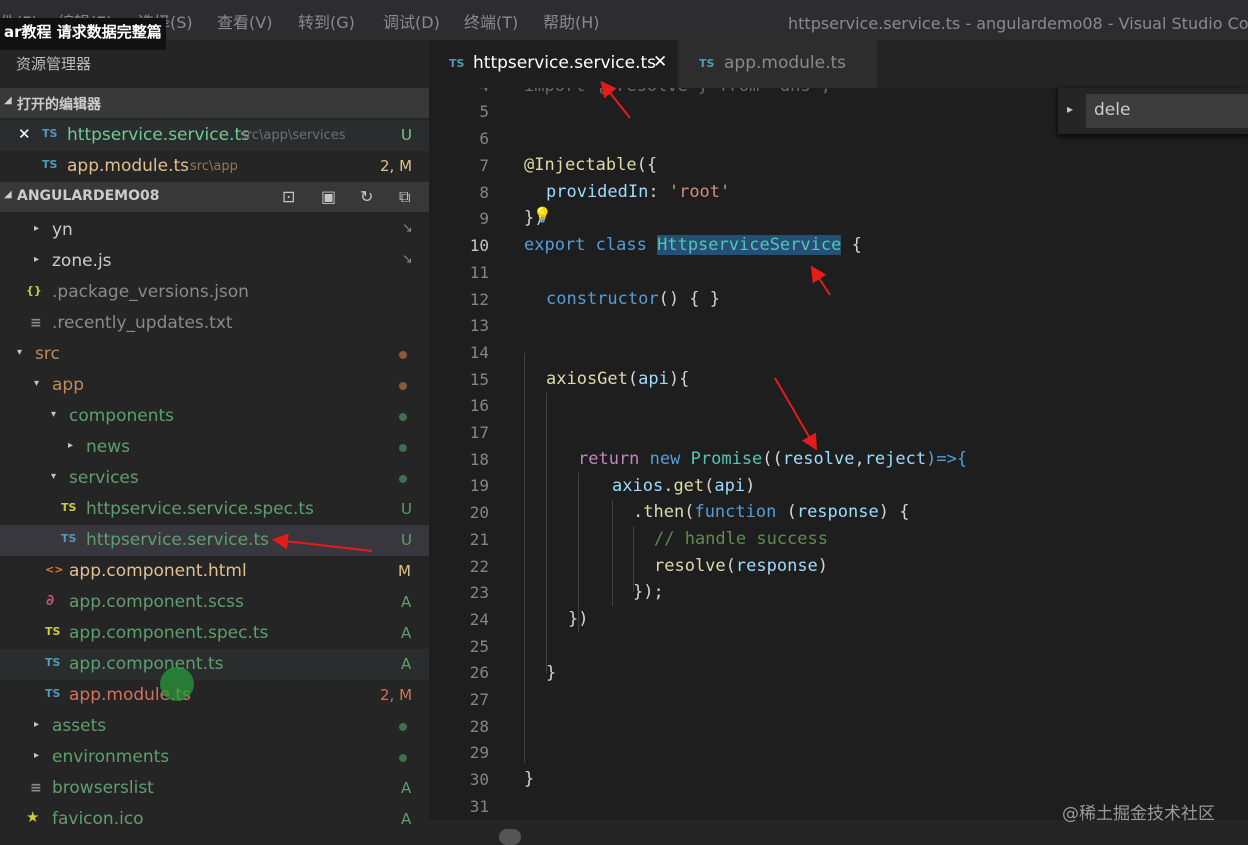  Describe the element at coordinates (322, 542) in the screenshot. I see `arrow-to-file` at that location.